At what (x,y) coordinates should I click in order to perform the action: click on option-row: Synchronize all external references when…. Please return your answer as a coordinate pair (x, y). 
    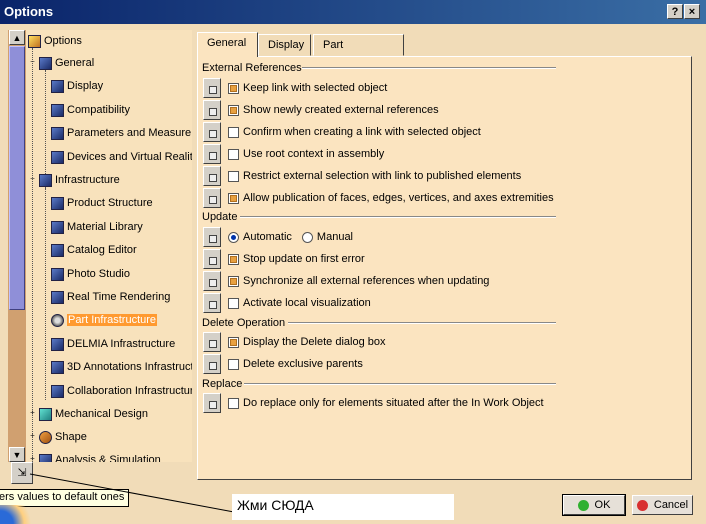
    Looking at the image, I should click on (346, 281).